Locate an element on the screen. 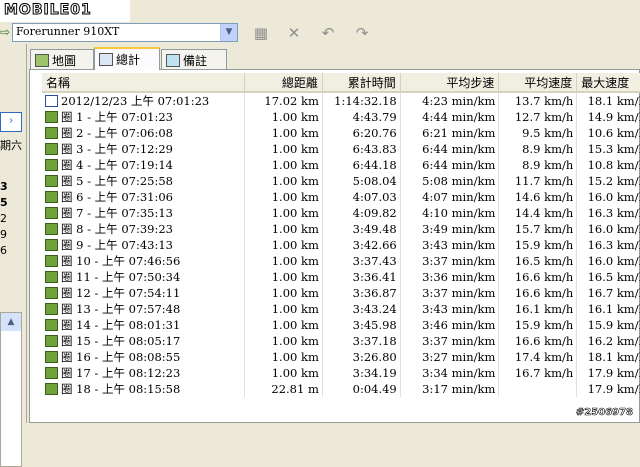  tab-label: 備註 is located at coordinates (195, 61).